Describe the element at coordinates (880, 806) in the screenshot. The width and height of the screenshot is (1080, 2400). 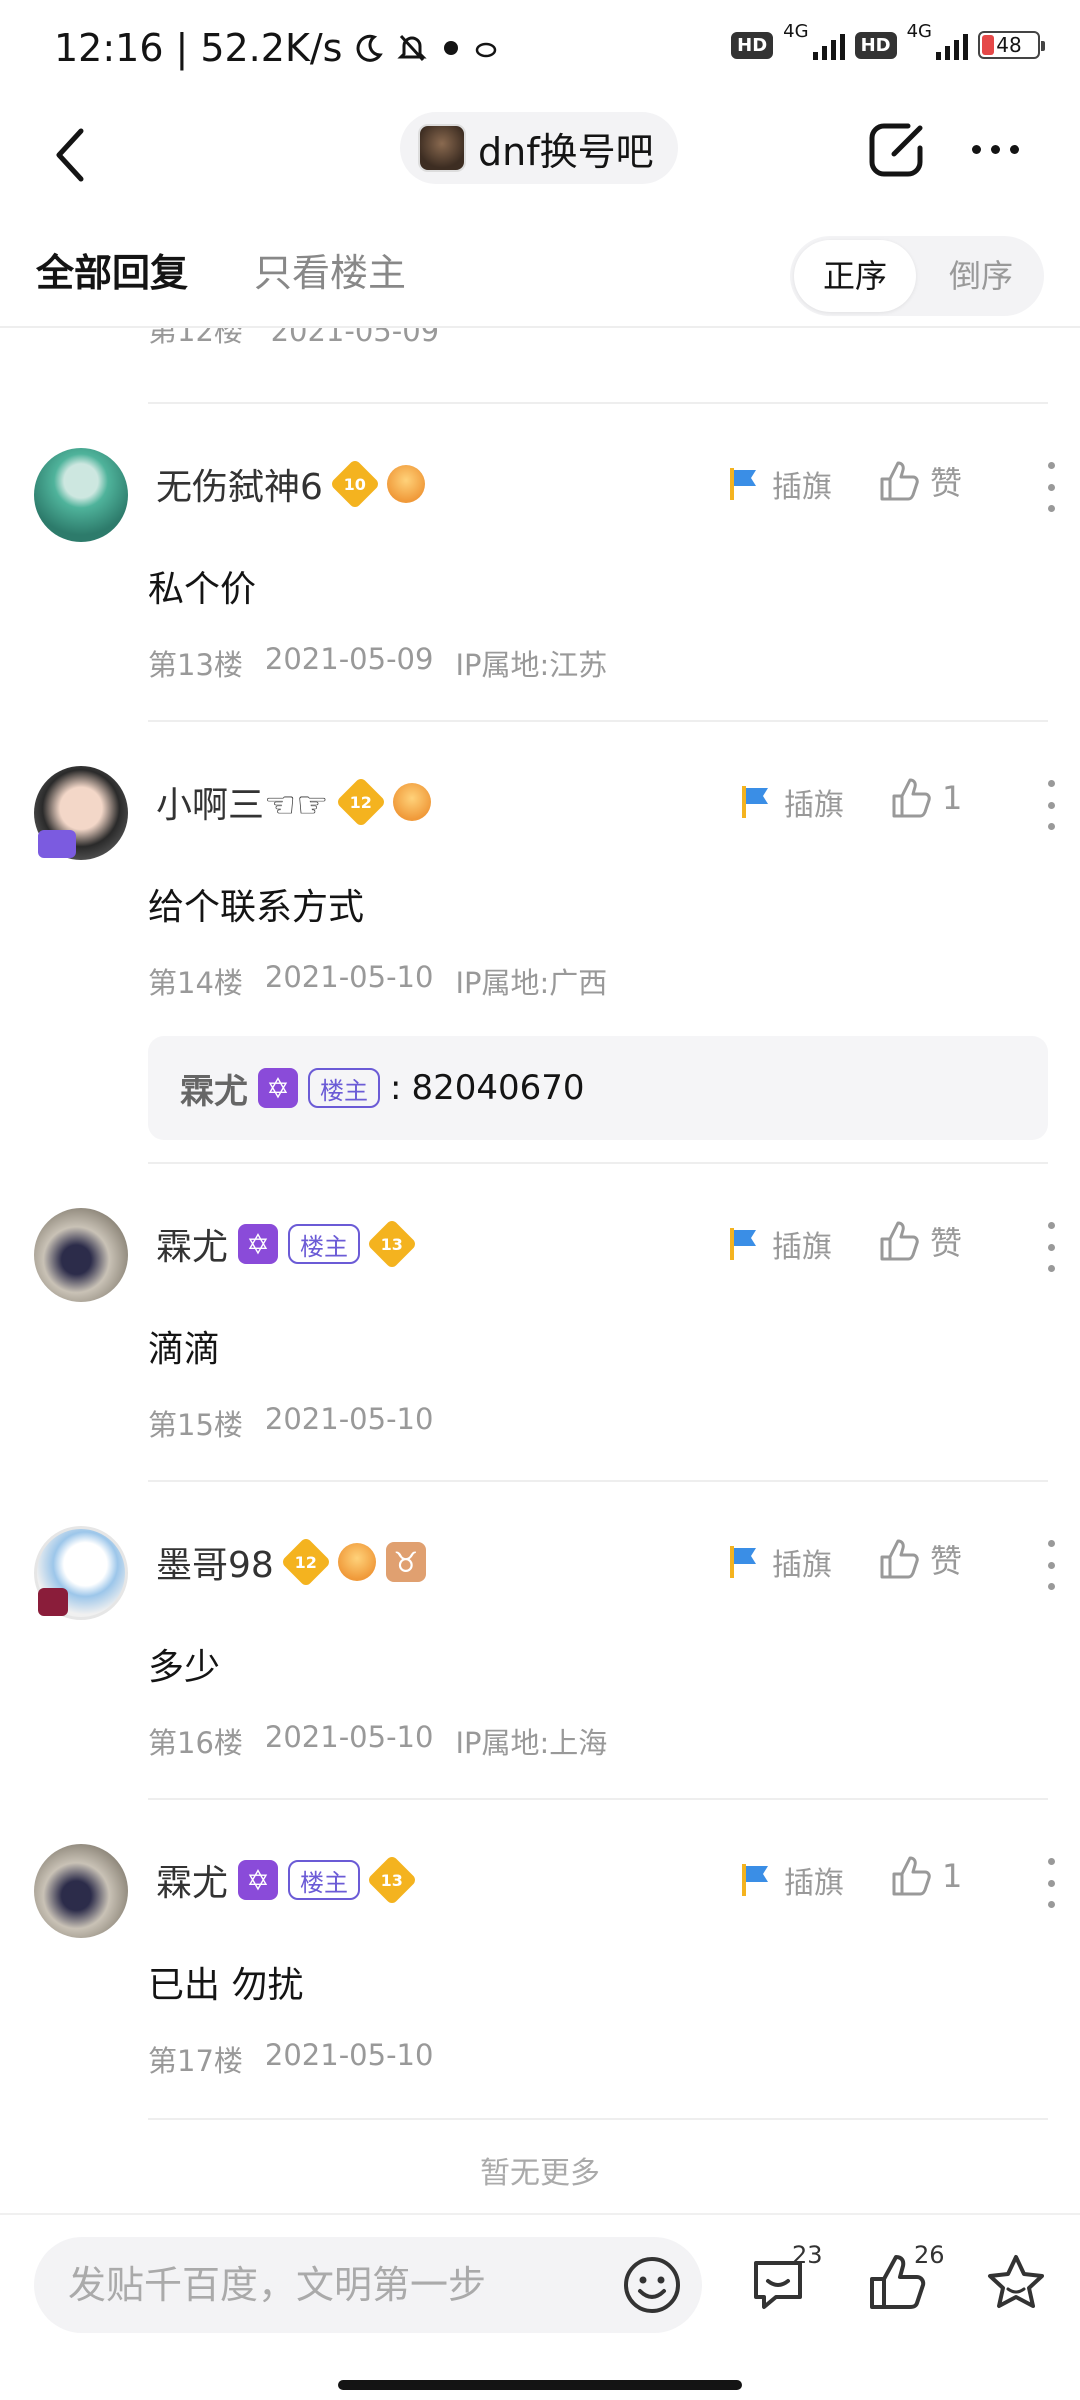
I see `post-actions: 插旗 1` at that location.